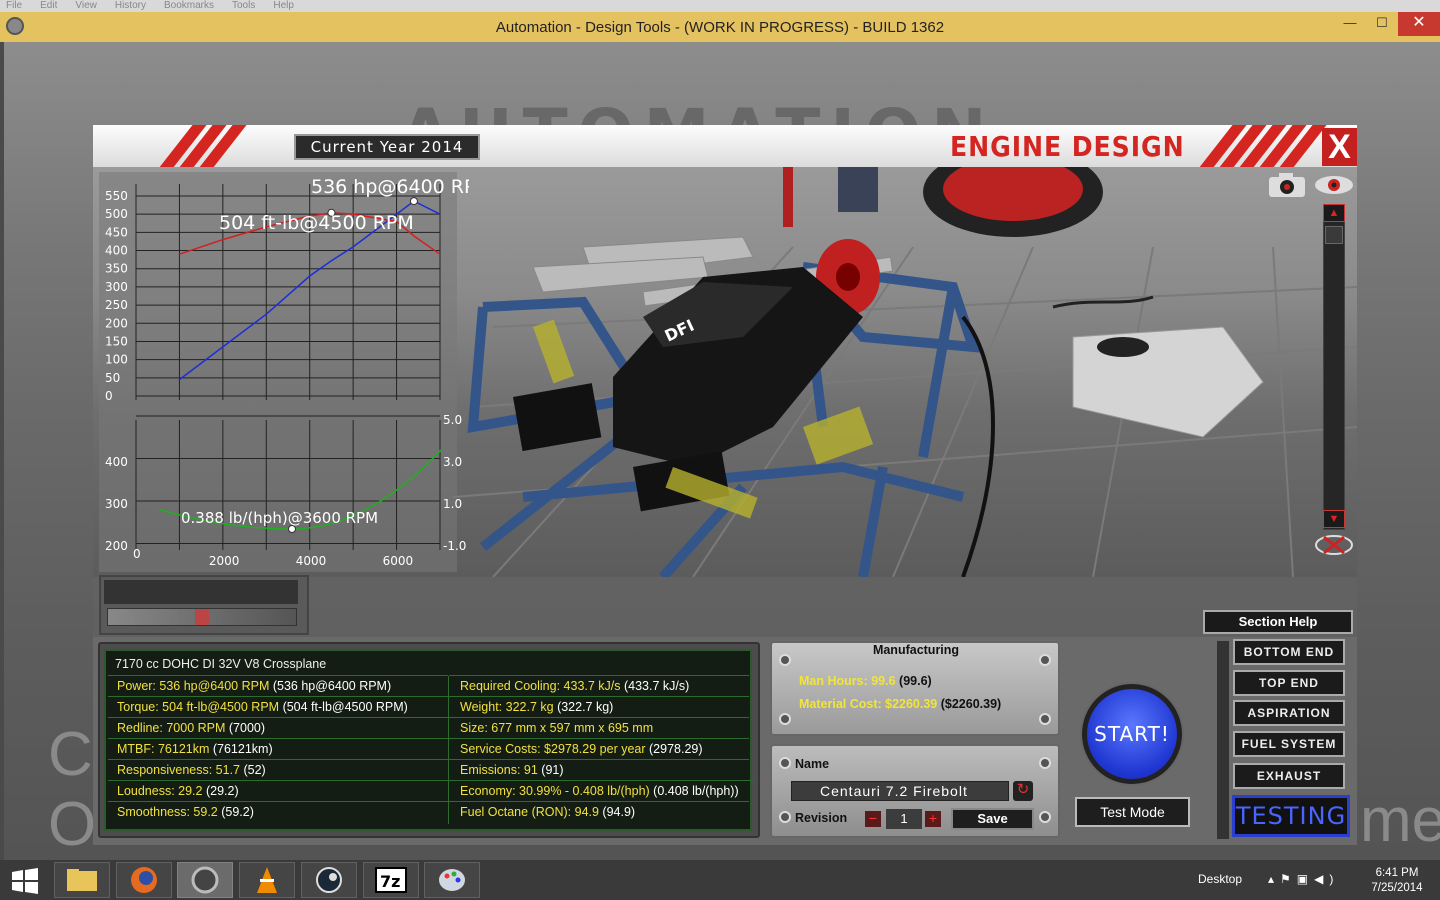  I want to click on man-hours: Man Hours: 99.6 (99.6), so click(865, 681).